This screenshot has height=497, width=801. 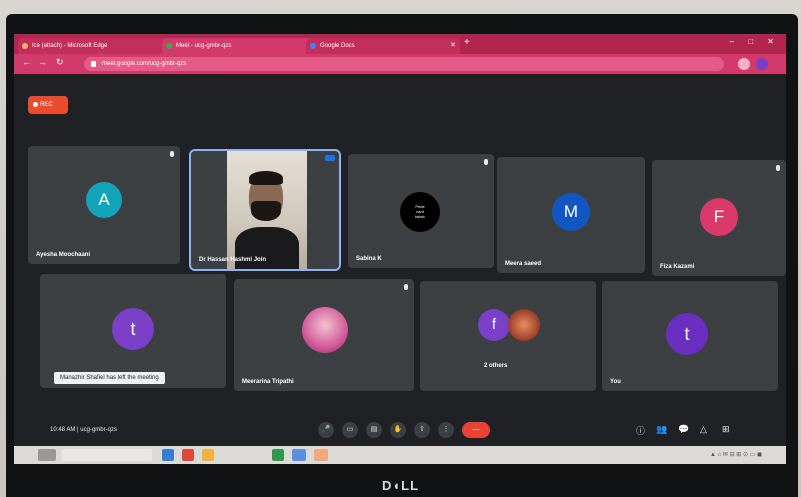 I want to click on participant-name: Dr Hassan Hashmi Join, so click(x=233, y=260).